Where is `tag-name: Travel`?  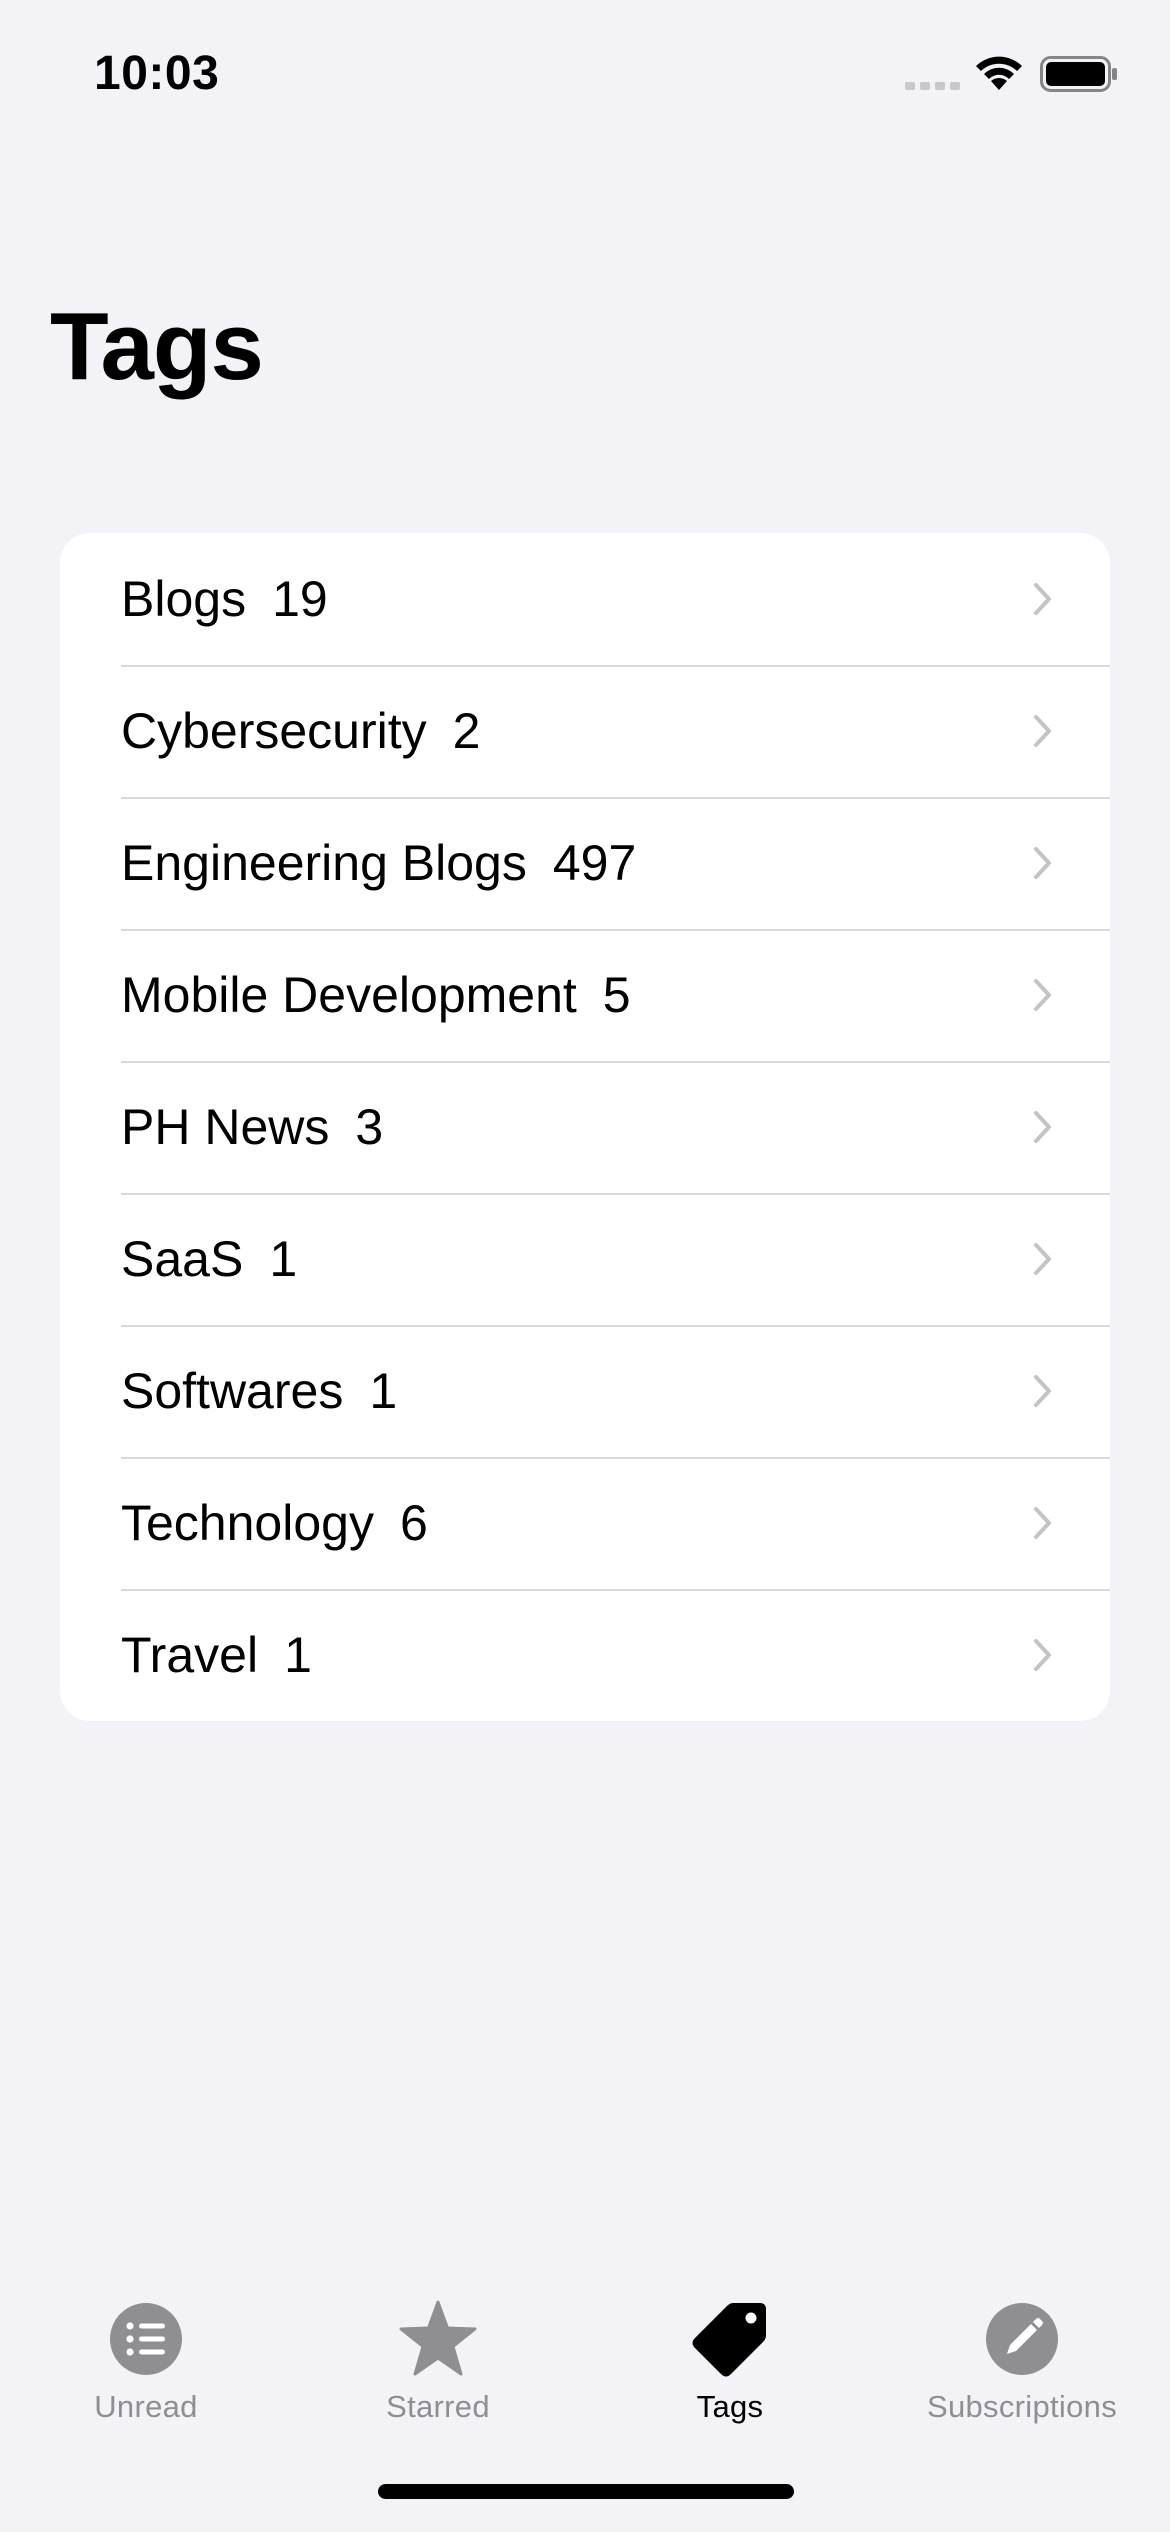 tag-name: Travel is located at coordinates (190, 1655).